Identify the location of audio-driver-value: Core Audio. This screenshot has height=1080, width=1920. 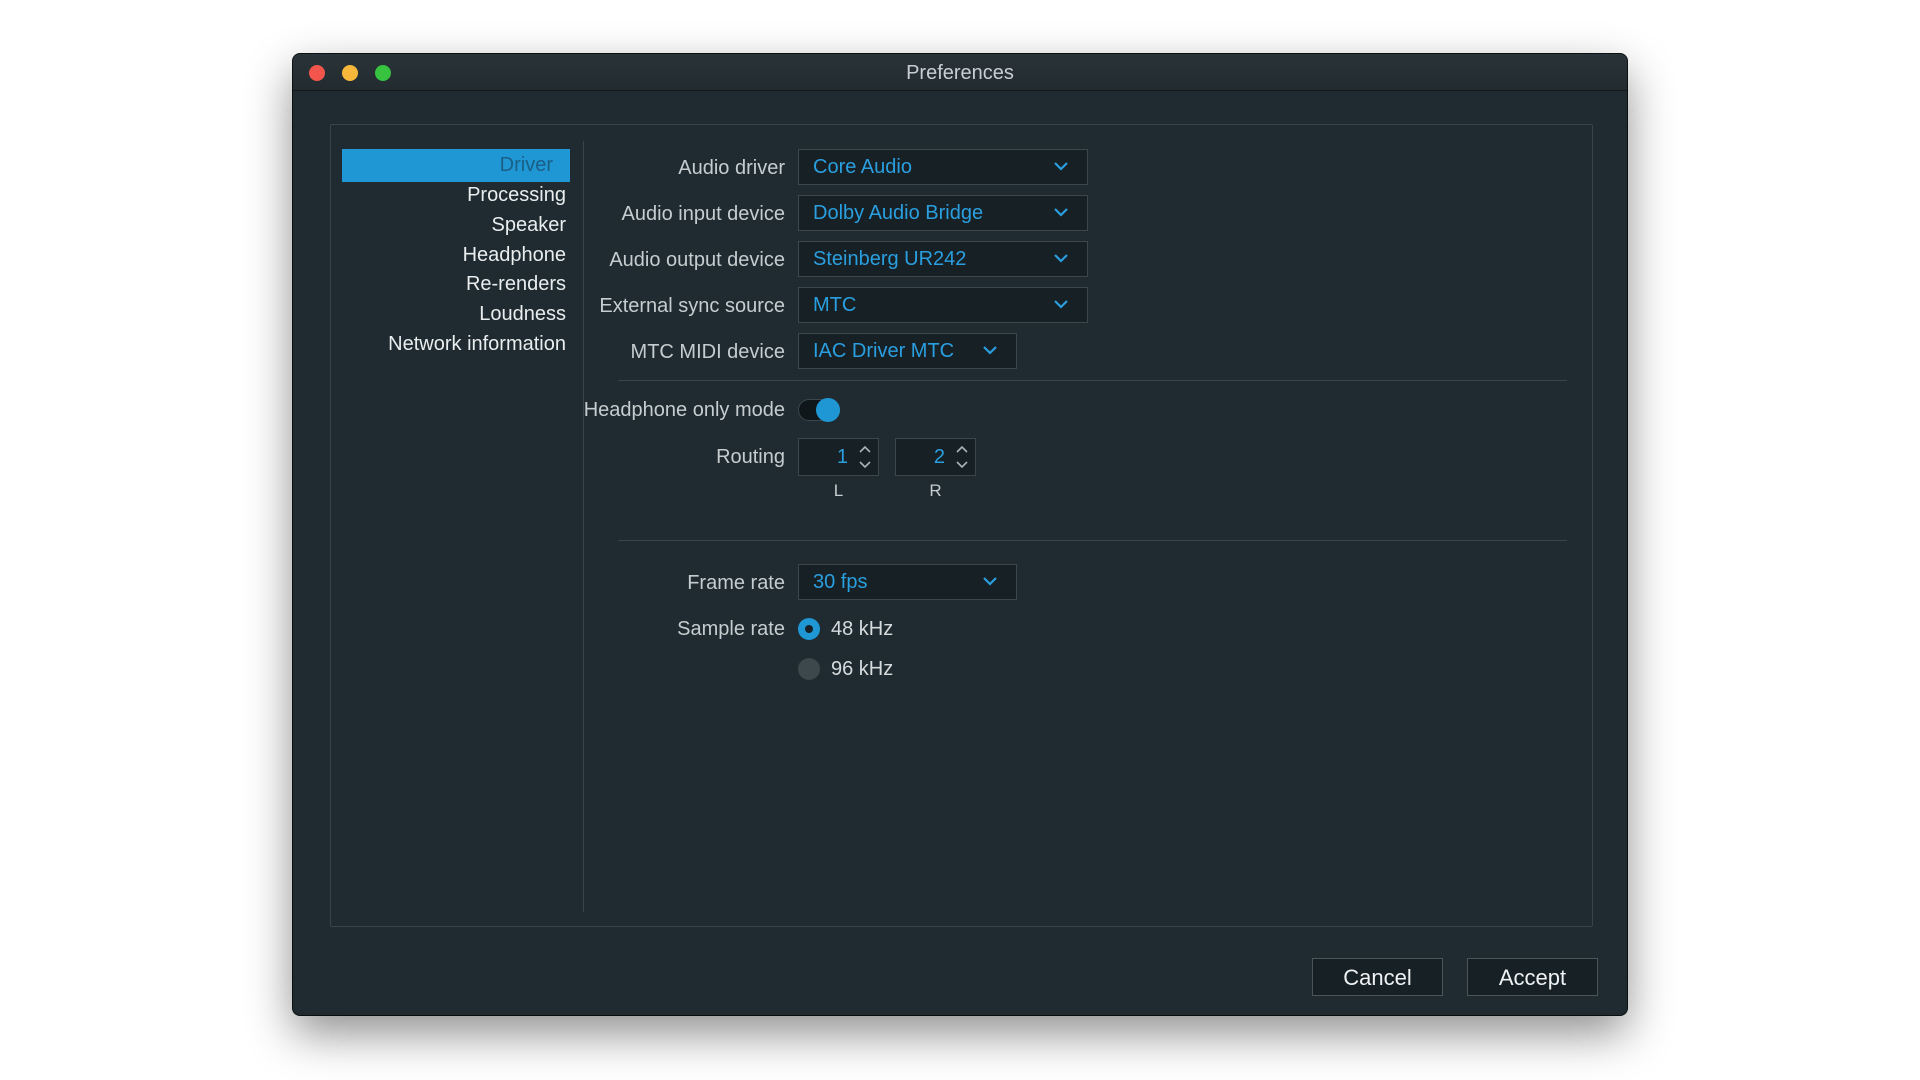
(862, 167).